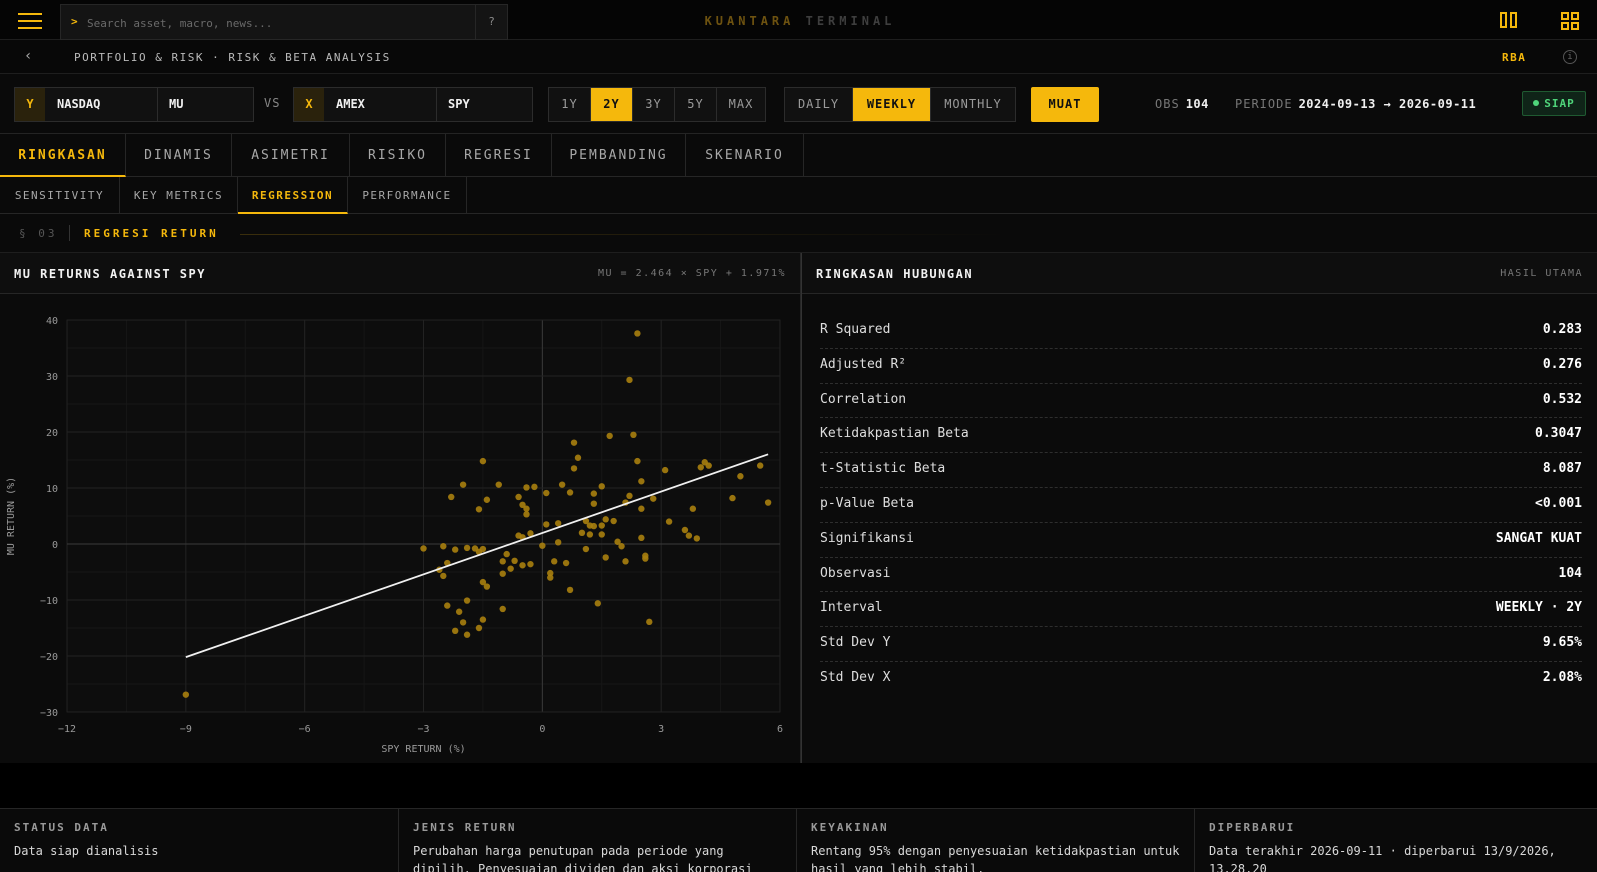 Image resolution: width=1597 pixels, height=872 pixels. I want to click on interval-daily: DAILY, so click(819, 104).